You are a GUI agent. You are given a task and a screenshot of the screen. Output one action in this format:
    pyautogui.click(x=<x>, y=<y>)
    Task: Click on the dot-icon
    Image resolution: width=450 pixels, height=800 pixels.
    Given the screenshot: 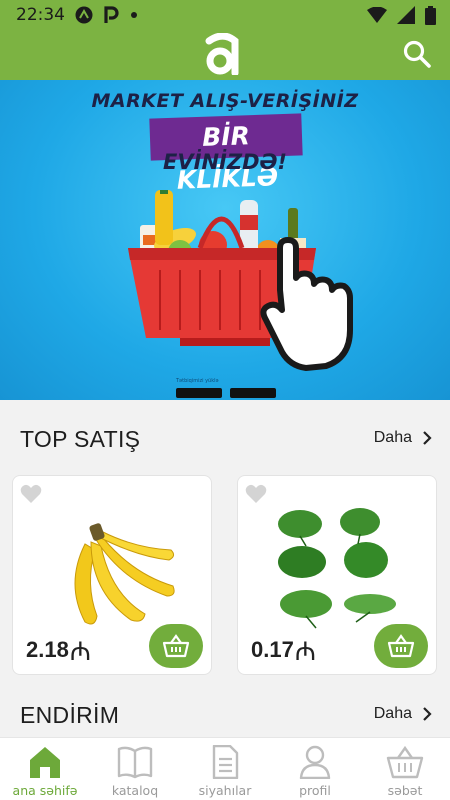 What is the action you would take?
    pyautogui.click(x=134, y=15)
    